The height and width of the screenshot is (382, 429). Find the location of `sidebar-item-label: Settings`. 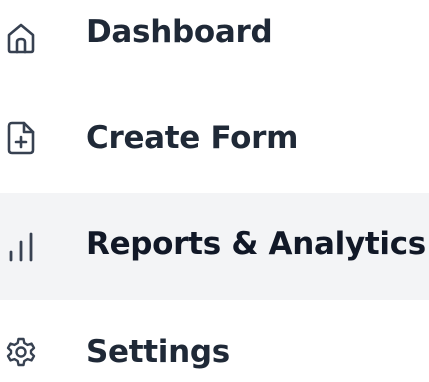

sidebar-item-label: Settings is located at coordinates (158, 352).